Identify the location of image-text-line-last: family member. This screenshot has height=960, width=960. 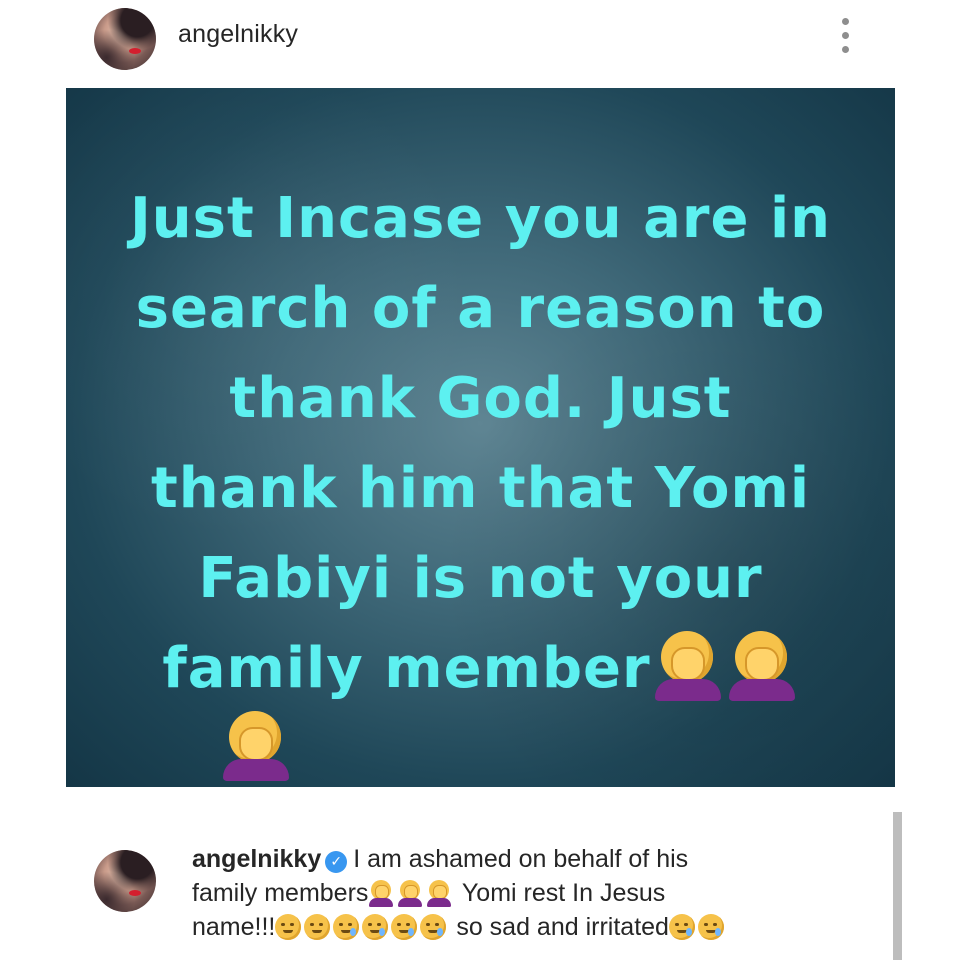
(480, 669).